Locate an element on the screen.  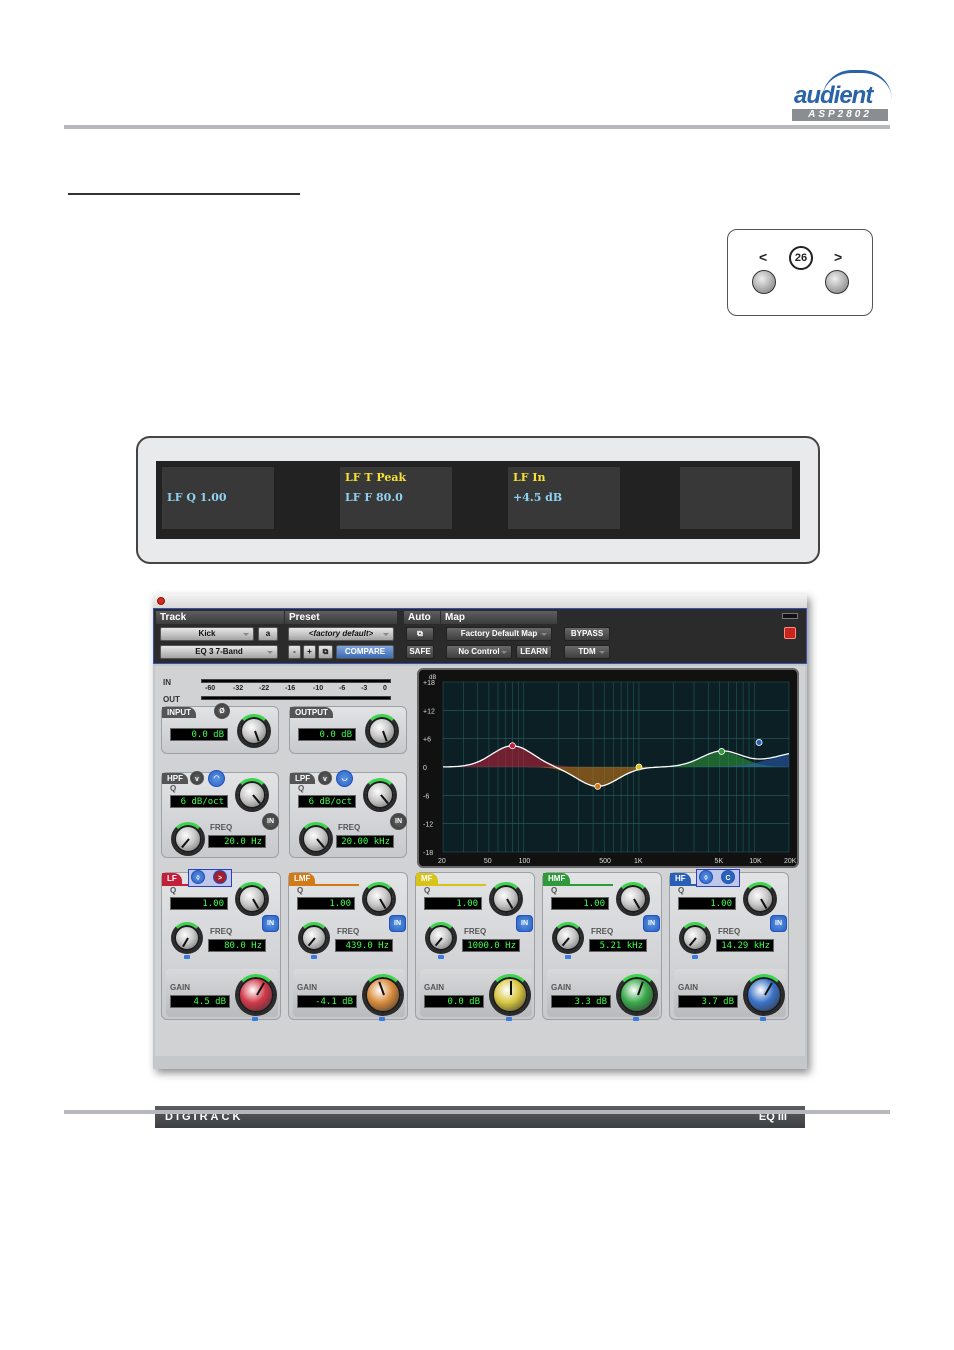
display-2-line2: LF F 80.0 is located at coordinates (374, 497).